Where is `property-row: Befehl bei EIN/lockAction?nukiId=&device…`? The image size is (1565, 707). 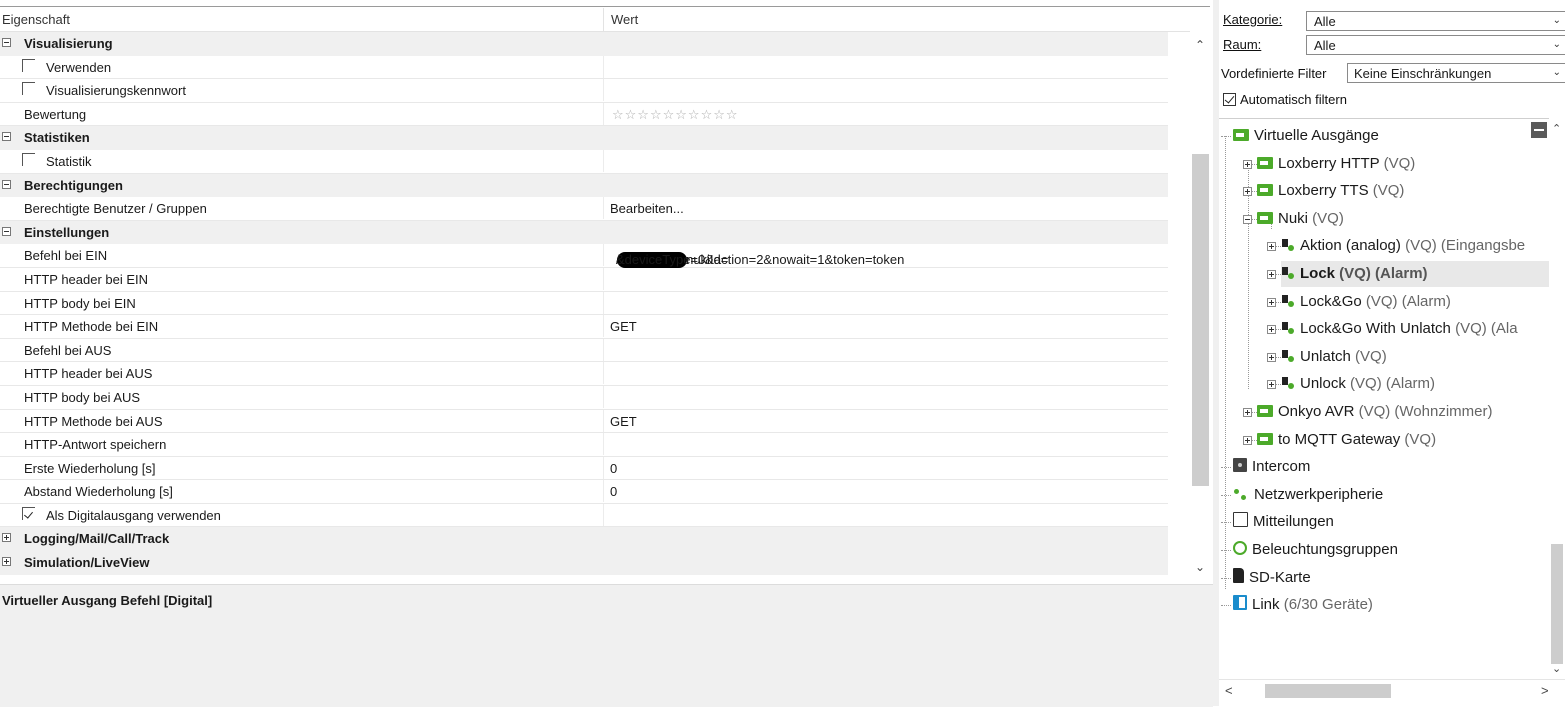 property-row: Befehl bei EIN/lockAction?nukiId=&device… is located at coordinates (584, 256).